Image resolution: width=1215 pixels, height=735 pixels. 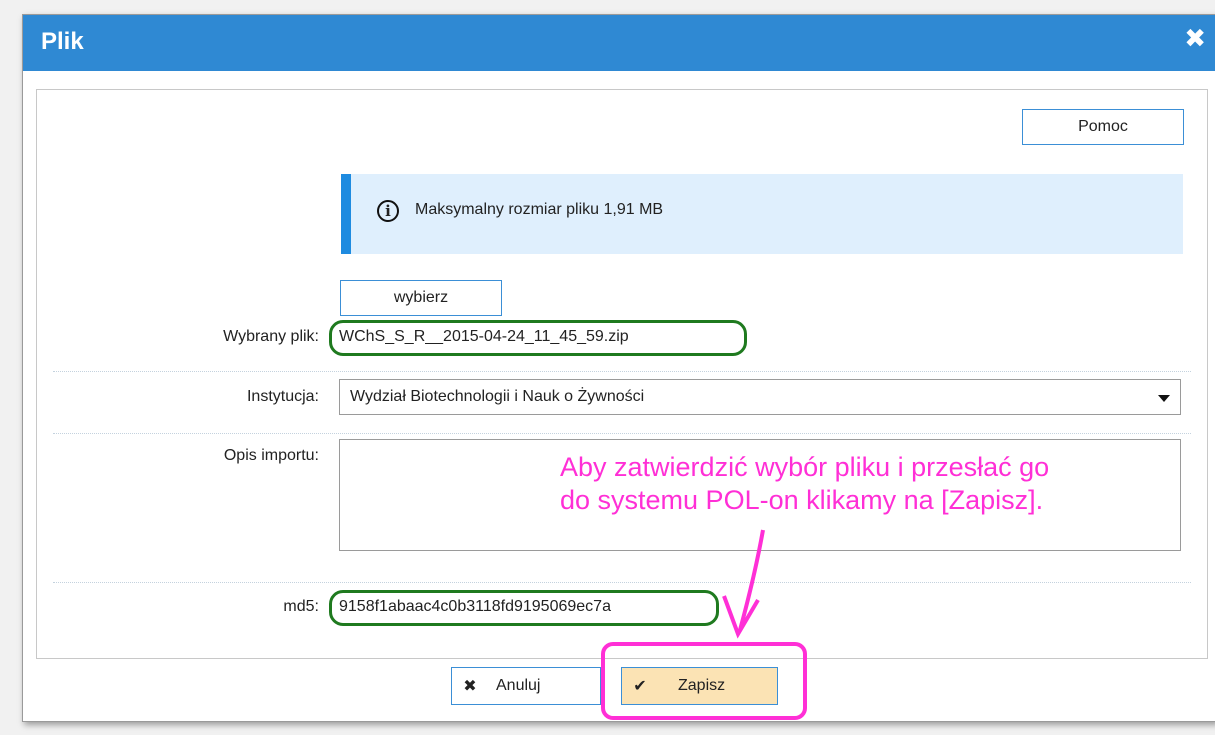 I want to click on info-message: i Maksymalny rozmiar pliku 1,91 MB, so click(x=762, y=214).